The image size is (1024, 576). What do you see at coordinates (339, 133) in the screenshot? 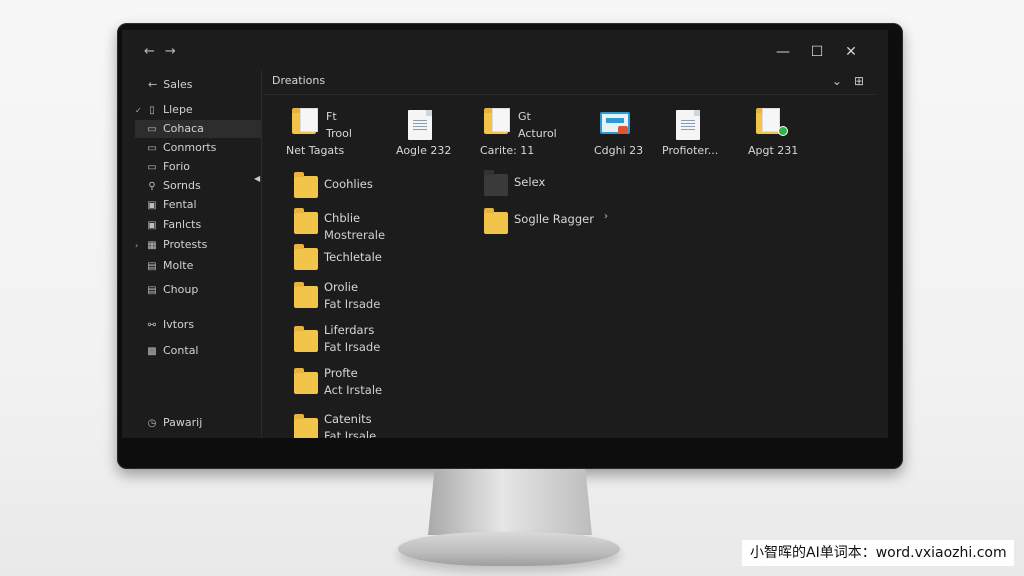
I see `tile-label: Trool` at bounding box center [339, 133].